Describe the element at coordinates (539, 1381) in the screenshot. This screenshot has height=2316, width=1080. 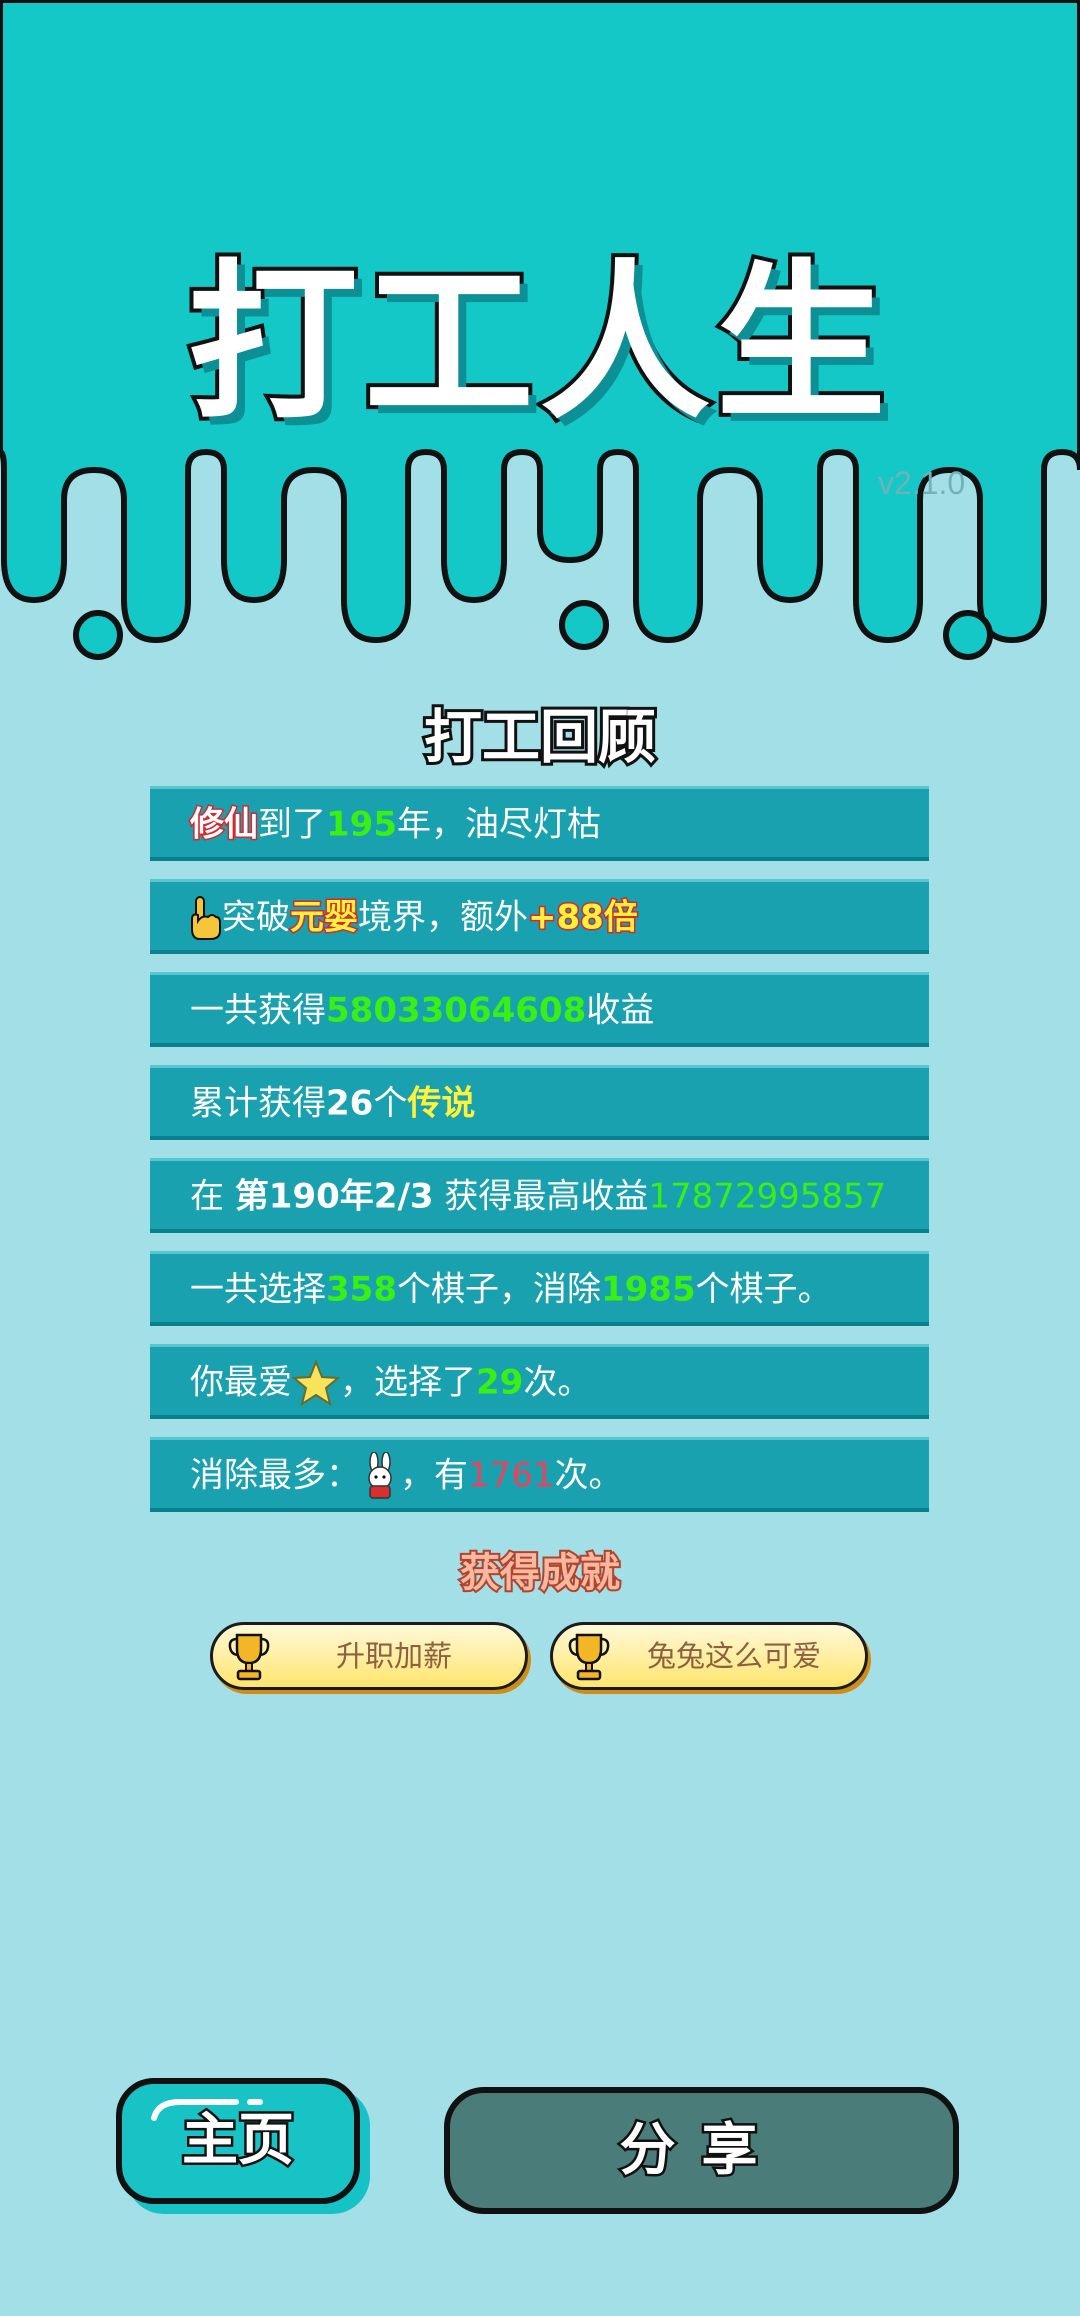
I see `review-row-favorite: 你最爱 ，选择了29次。` at that location.